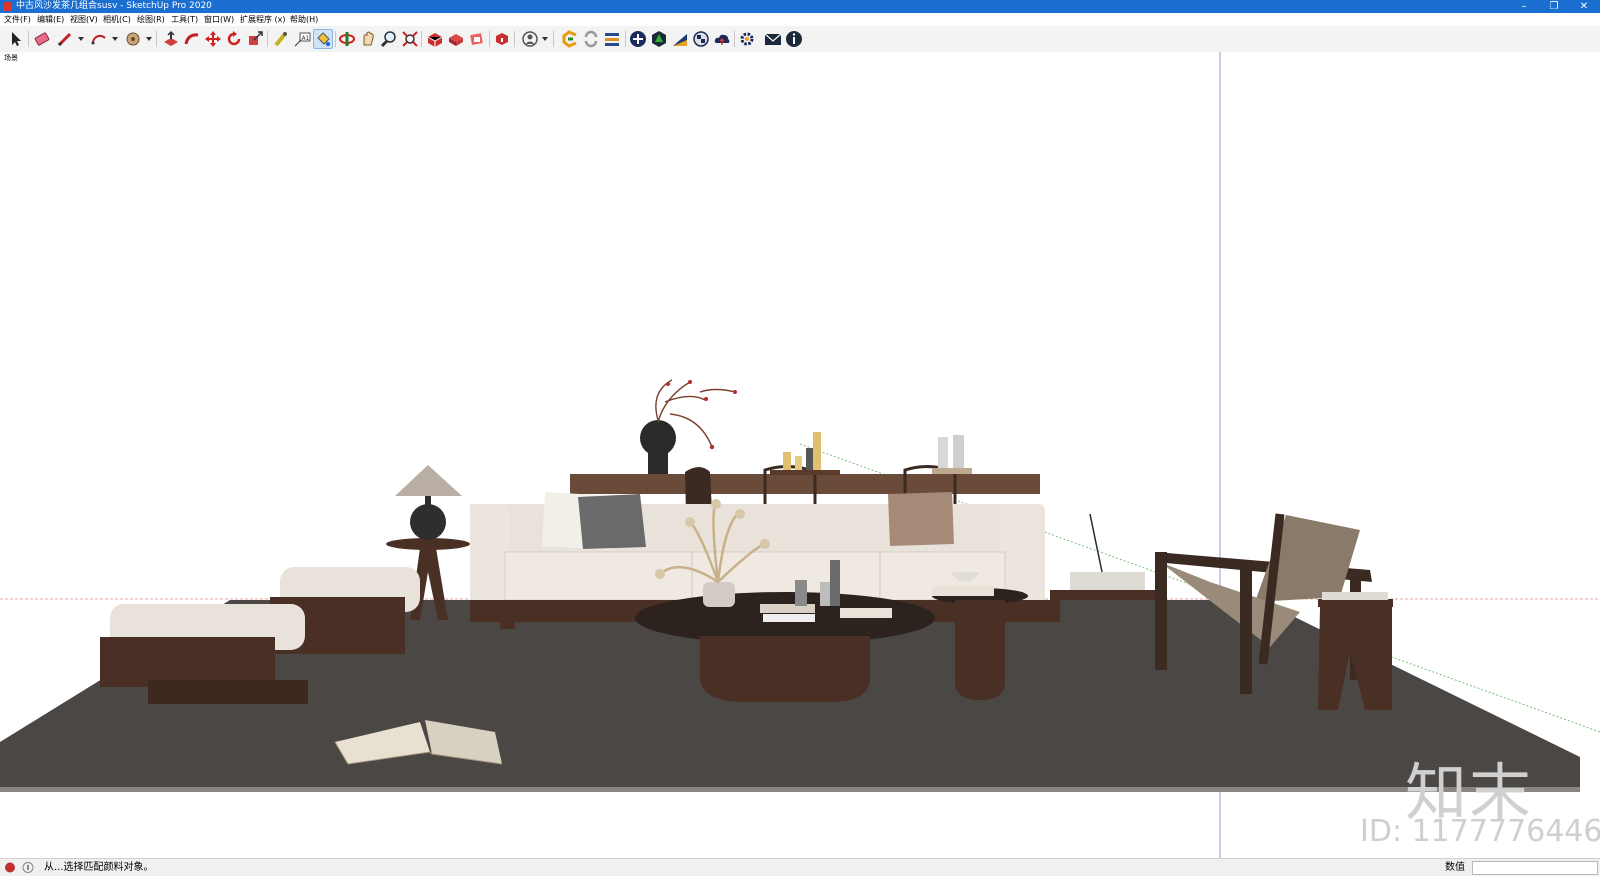  I want to click on vcb-label: 数值, so click(1455, 867).